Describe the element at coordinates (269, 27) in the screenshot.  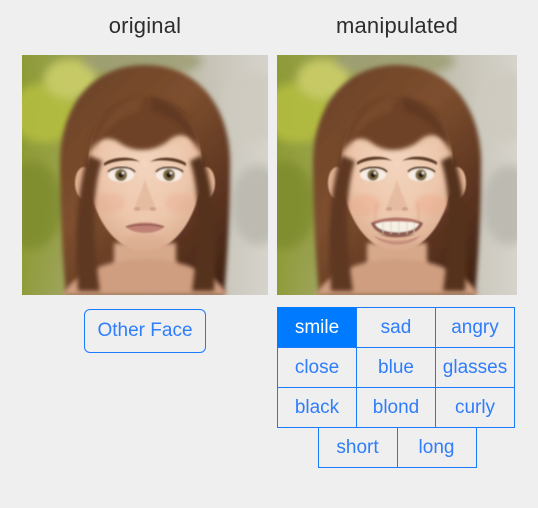
I see `column-headers: original manipulated` at that location.